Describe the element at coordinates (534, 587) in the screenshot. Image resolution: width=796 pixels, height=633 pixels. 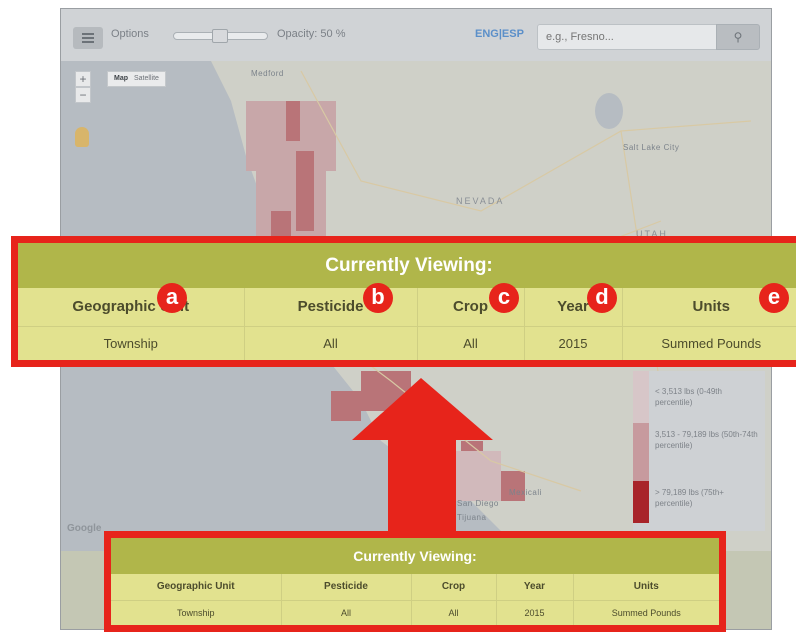
I see `column-year: Year` at that location.